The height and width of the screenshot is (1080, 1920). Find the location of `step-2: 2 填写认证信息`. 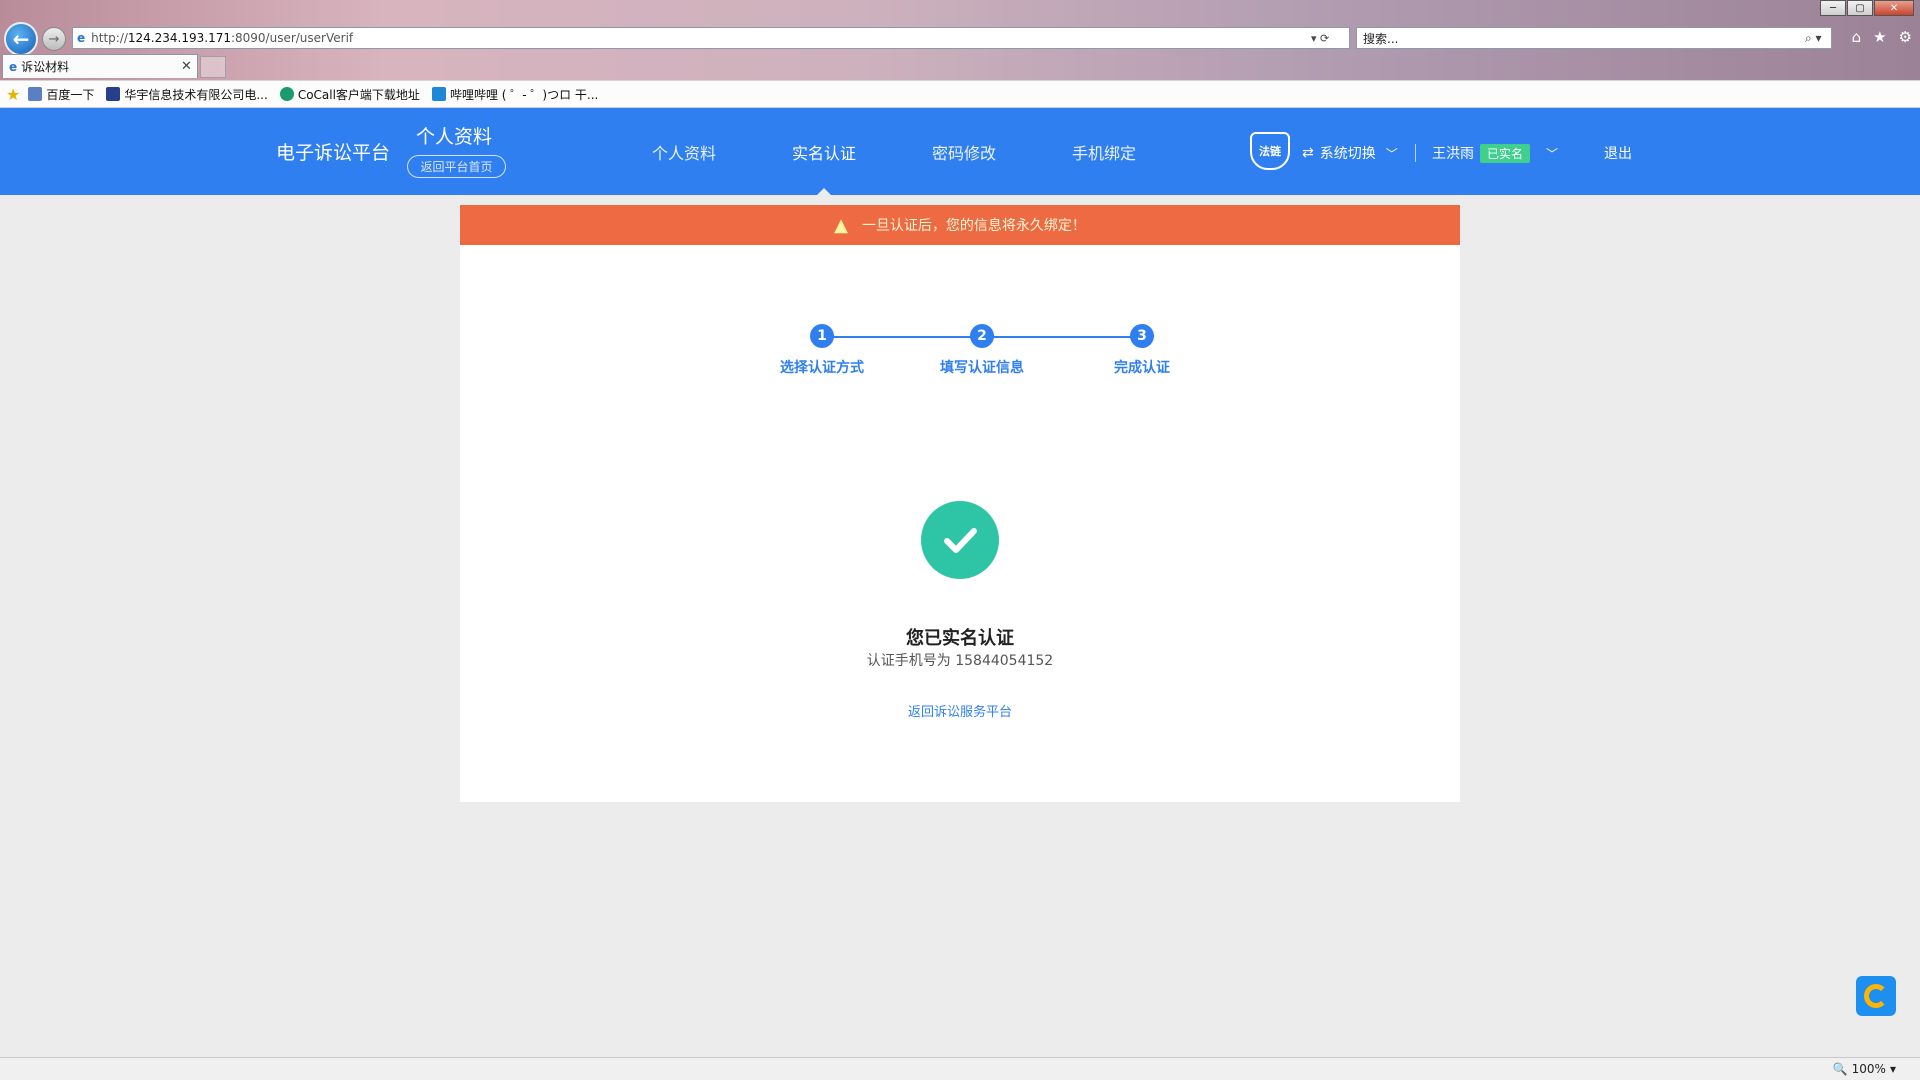

step-2: 2 填写认证信息 is located at coordinates (982, 350).